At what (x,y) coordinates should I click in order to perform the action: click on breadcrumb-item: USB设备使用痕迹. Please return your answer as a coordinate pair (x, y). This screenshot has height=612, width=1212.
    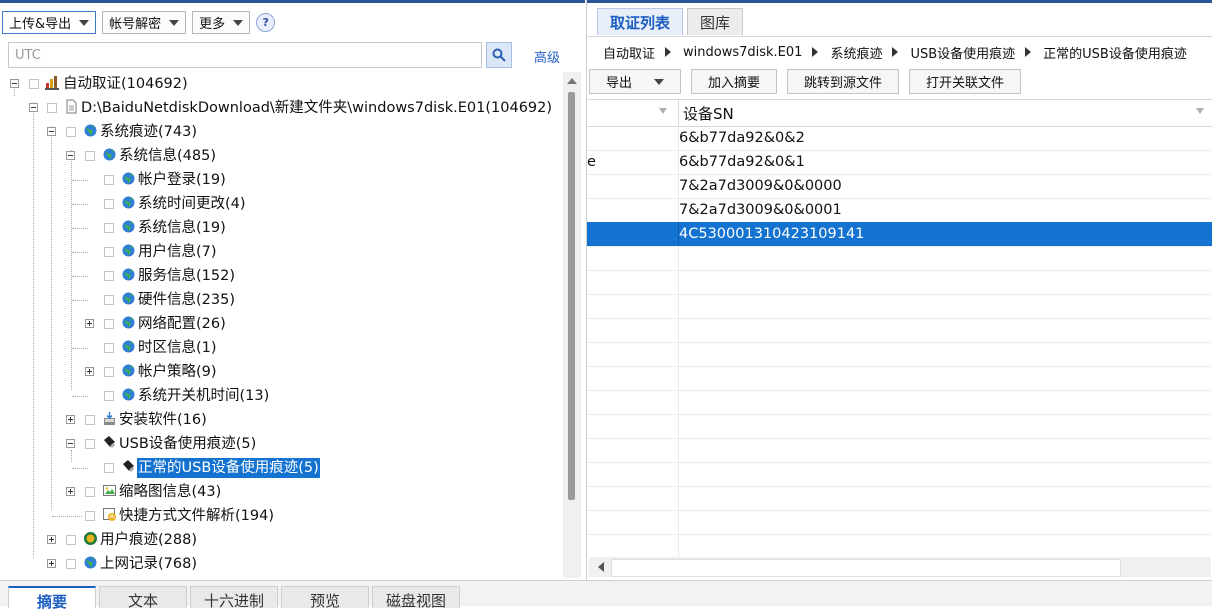
    Looking at the image, I should click on (959, 52).